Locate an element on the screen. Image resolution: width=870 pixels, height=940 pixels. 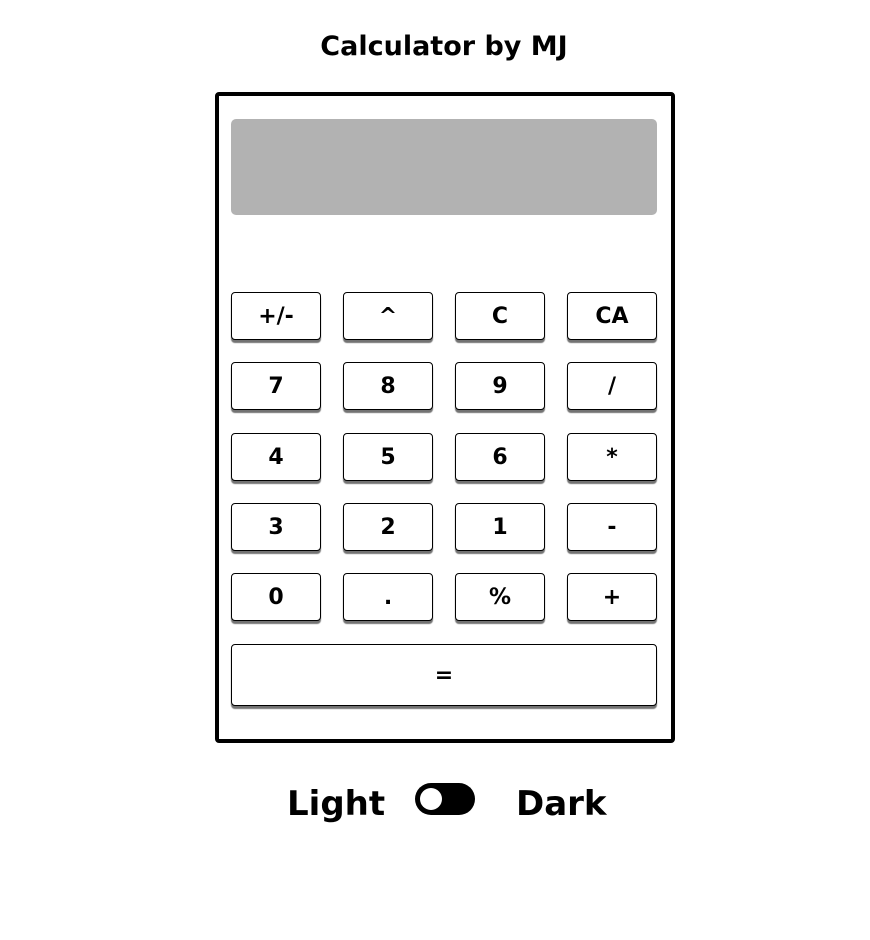
theme-toggle is located at coordinates (445, 799).